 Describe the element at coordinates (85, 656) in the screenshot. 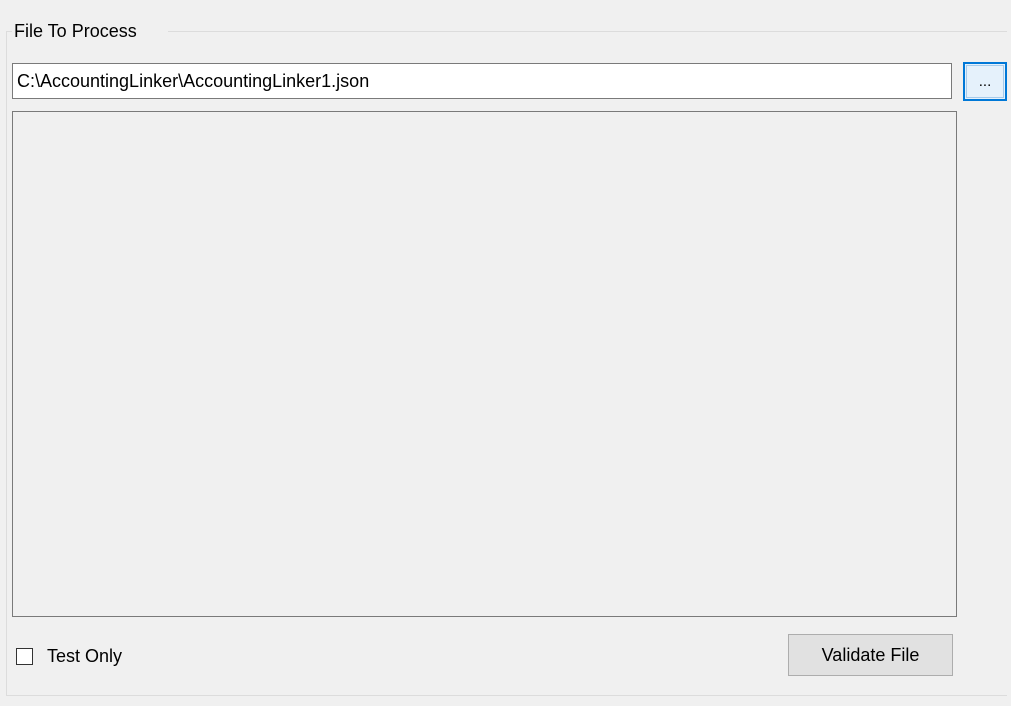

I see `test-only-label: Test Only` at that location.